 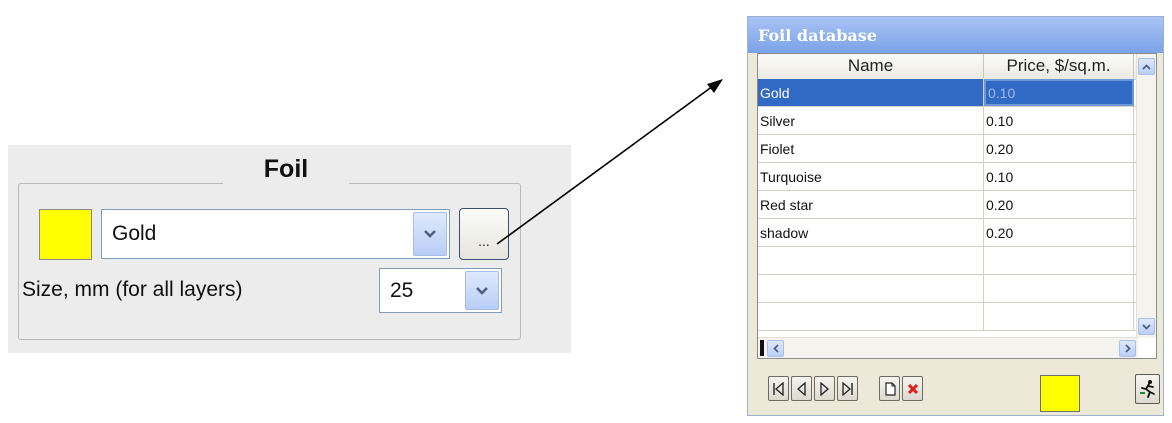 I want to click on cell-name: Silver, so click(x=871, y=120).